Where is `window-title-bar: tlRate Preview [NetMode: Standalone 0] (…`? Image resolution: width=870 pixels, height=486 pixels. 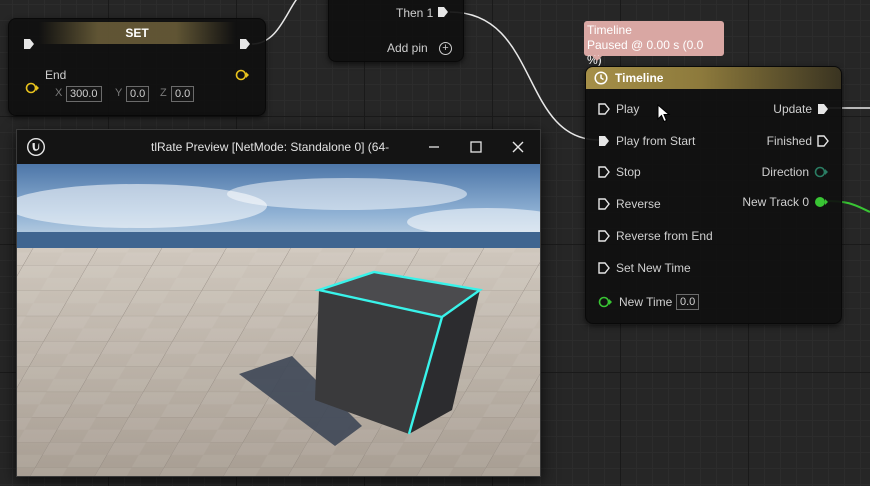
window-title-bar: tlRate Preview [NetMode: Standalone 0] (… is located at coordinates (278, 147).